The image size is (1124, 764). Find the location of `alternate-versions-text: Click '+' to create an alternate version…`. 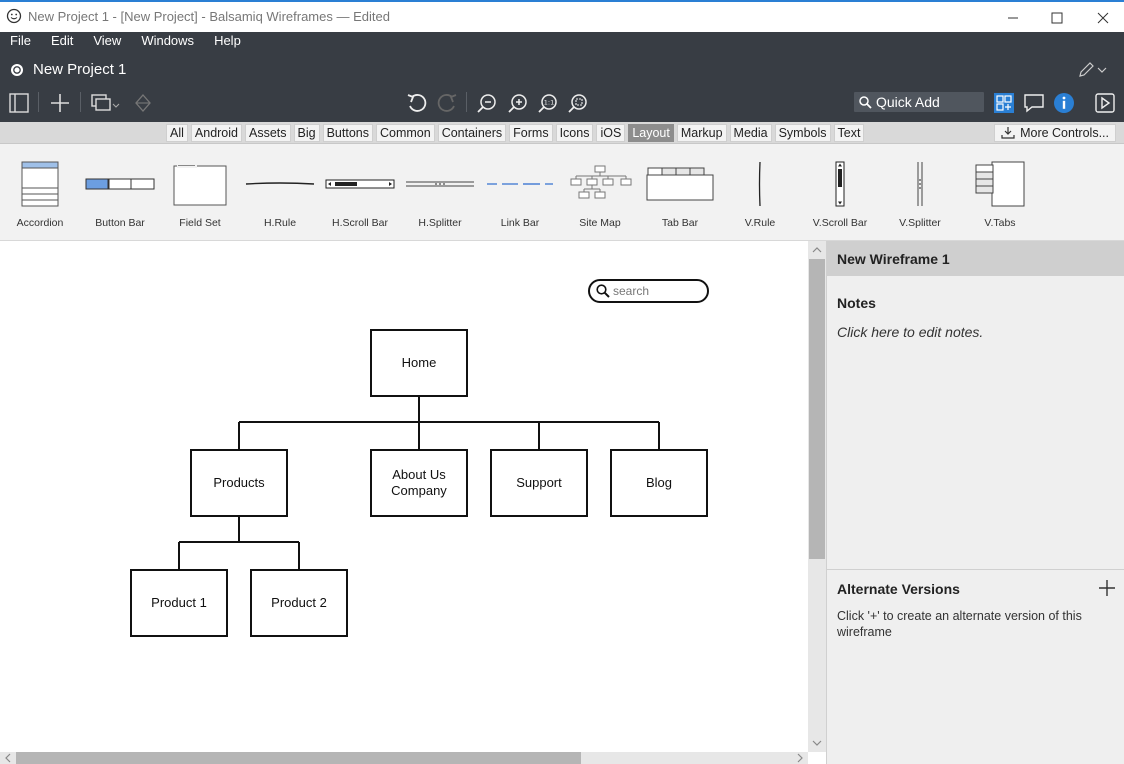

alternate-versions-text: Click '+' to create an alternate version… is located at coordinates (959, 624).